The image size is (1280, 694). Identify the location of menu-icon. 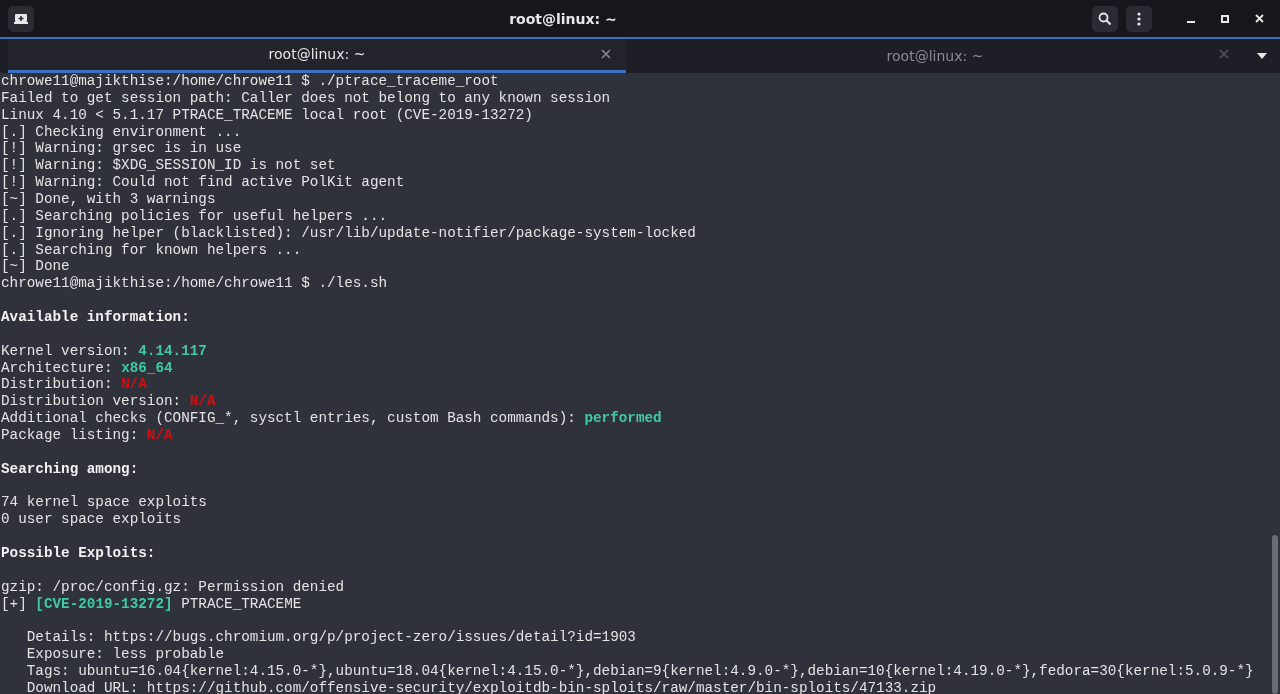
(1139, 18).